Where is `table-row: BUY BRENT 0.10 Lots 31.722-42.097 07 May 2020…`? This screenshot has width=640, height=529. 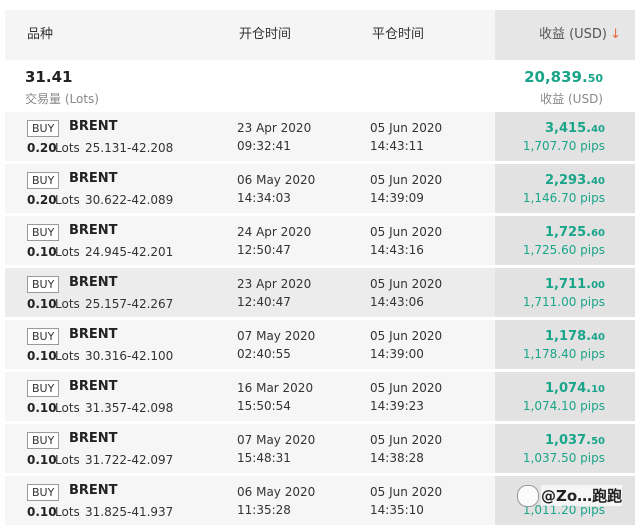
table-row: BUY BRENT 0.10 Lots 31.722-42.097 07 May 2020… is located at coordinates (320, 448).